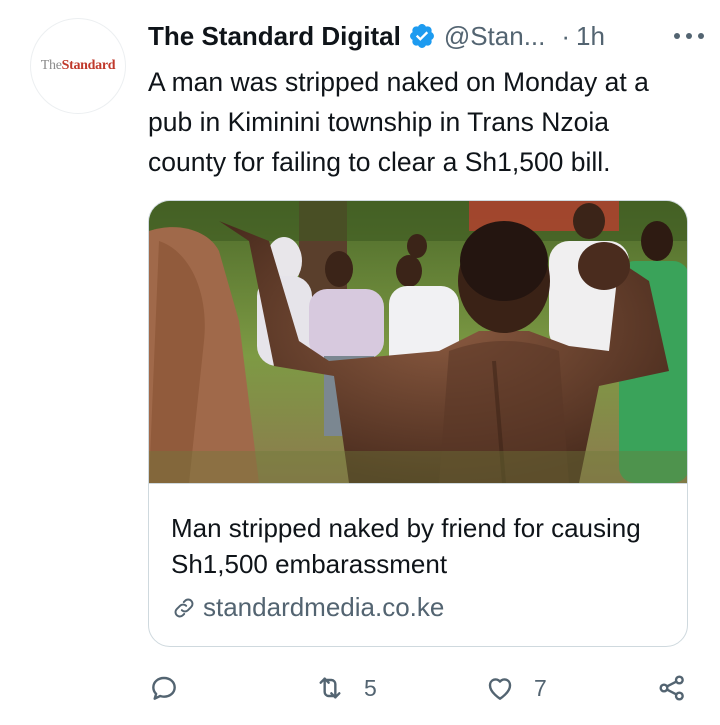 The width and height of the screenshot is (720, 725). What do you see at coordinates (422, 690) in the screenshot?
I see `action-bar: 5 7` at bounding box center [422, 690].